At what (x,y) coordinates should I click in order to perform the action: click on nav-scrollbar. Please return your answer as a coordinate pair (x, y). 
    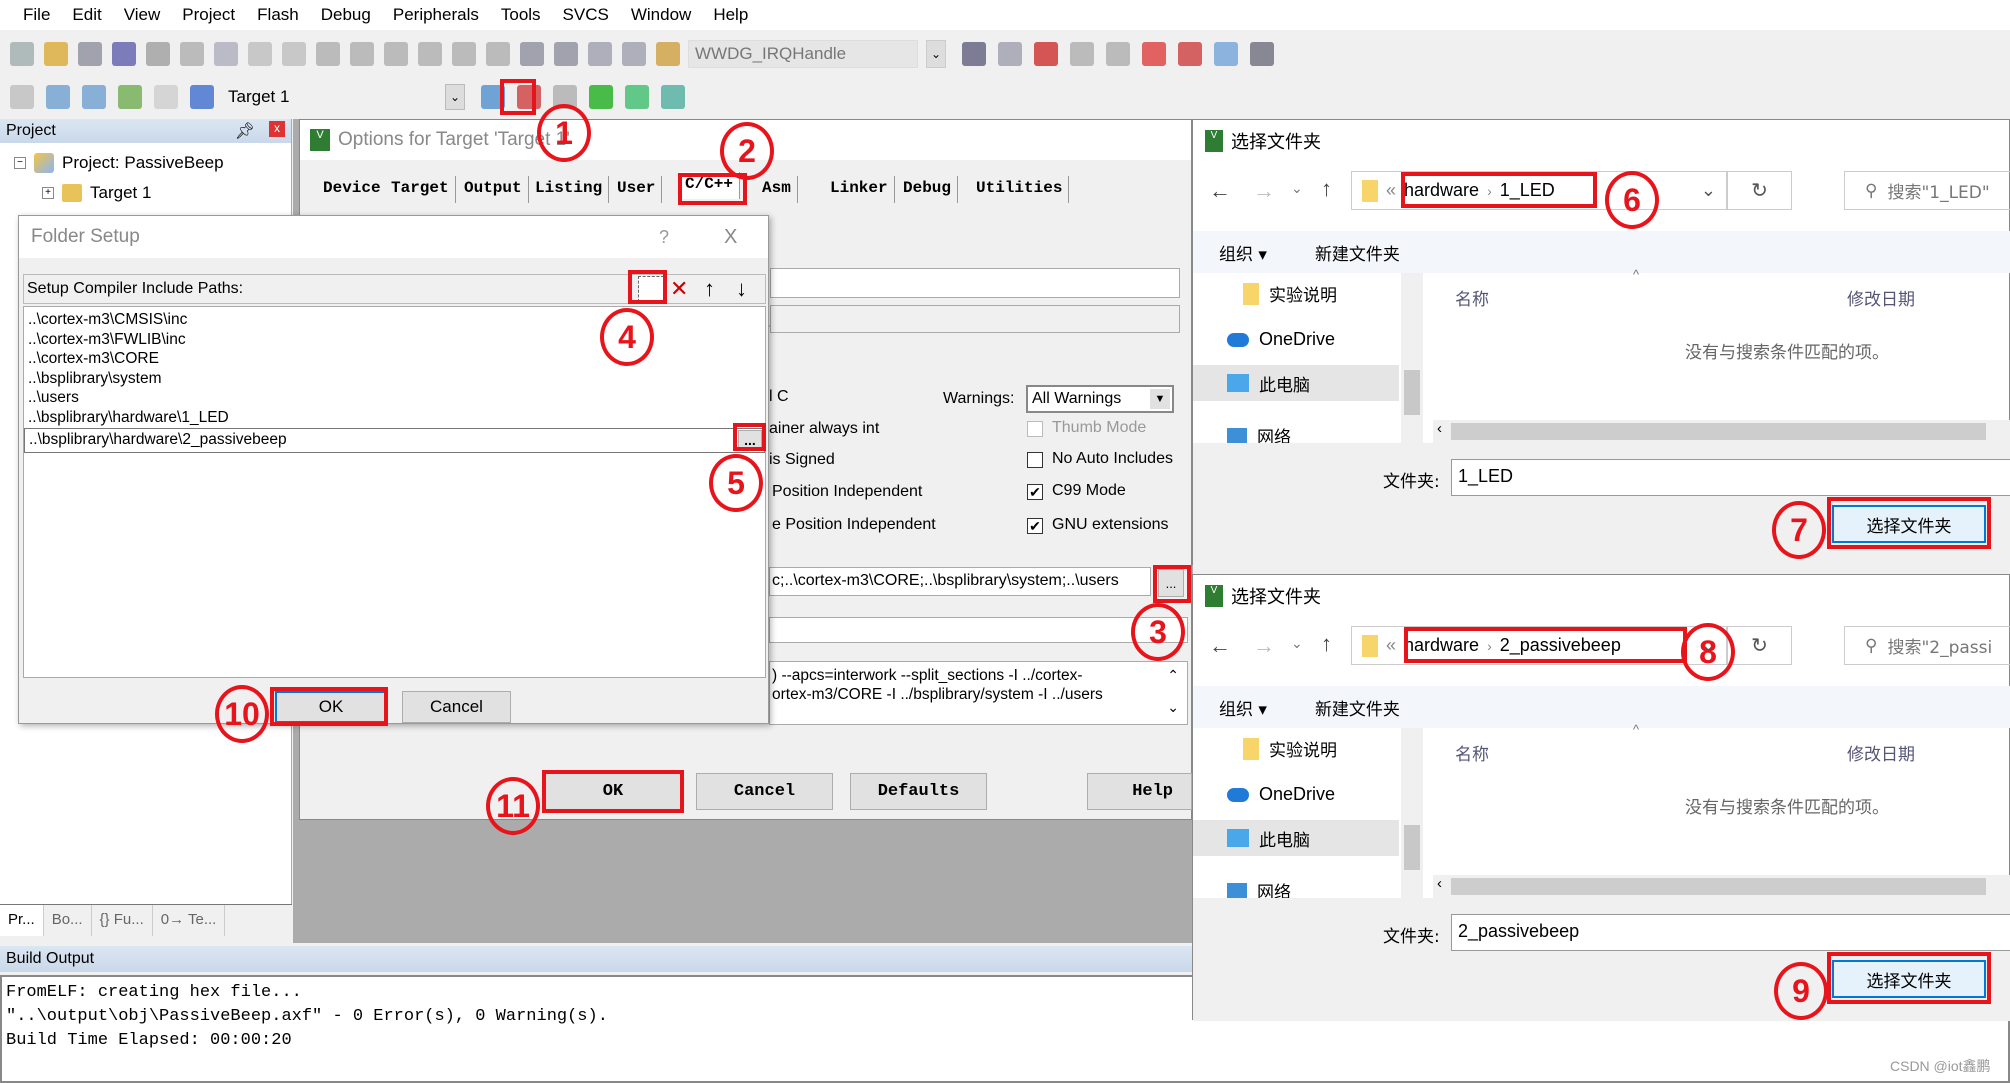
    Looking at the image, I should click on (1412, 813).